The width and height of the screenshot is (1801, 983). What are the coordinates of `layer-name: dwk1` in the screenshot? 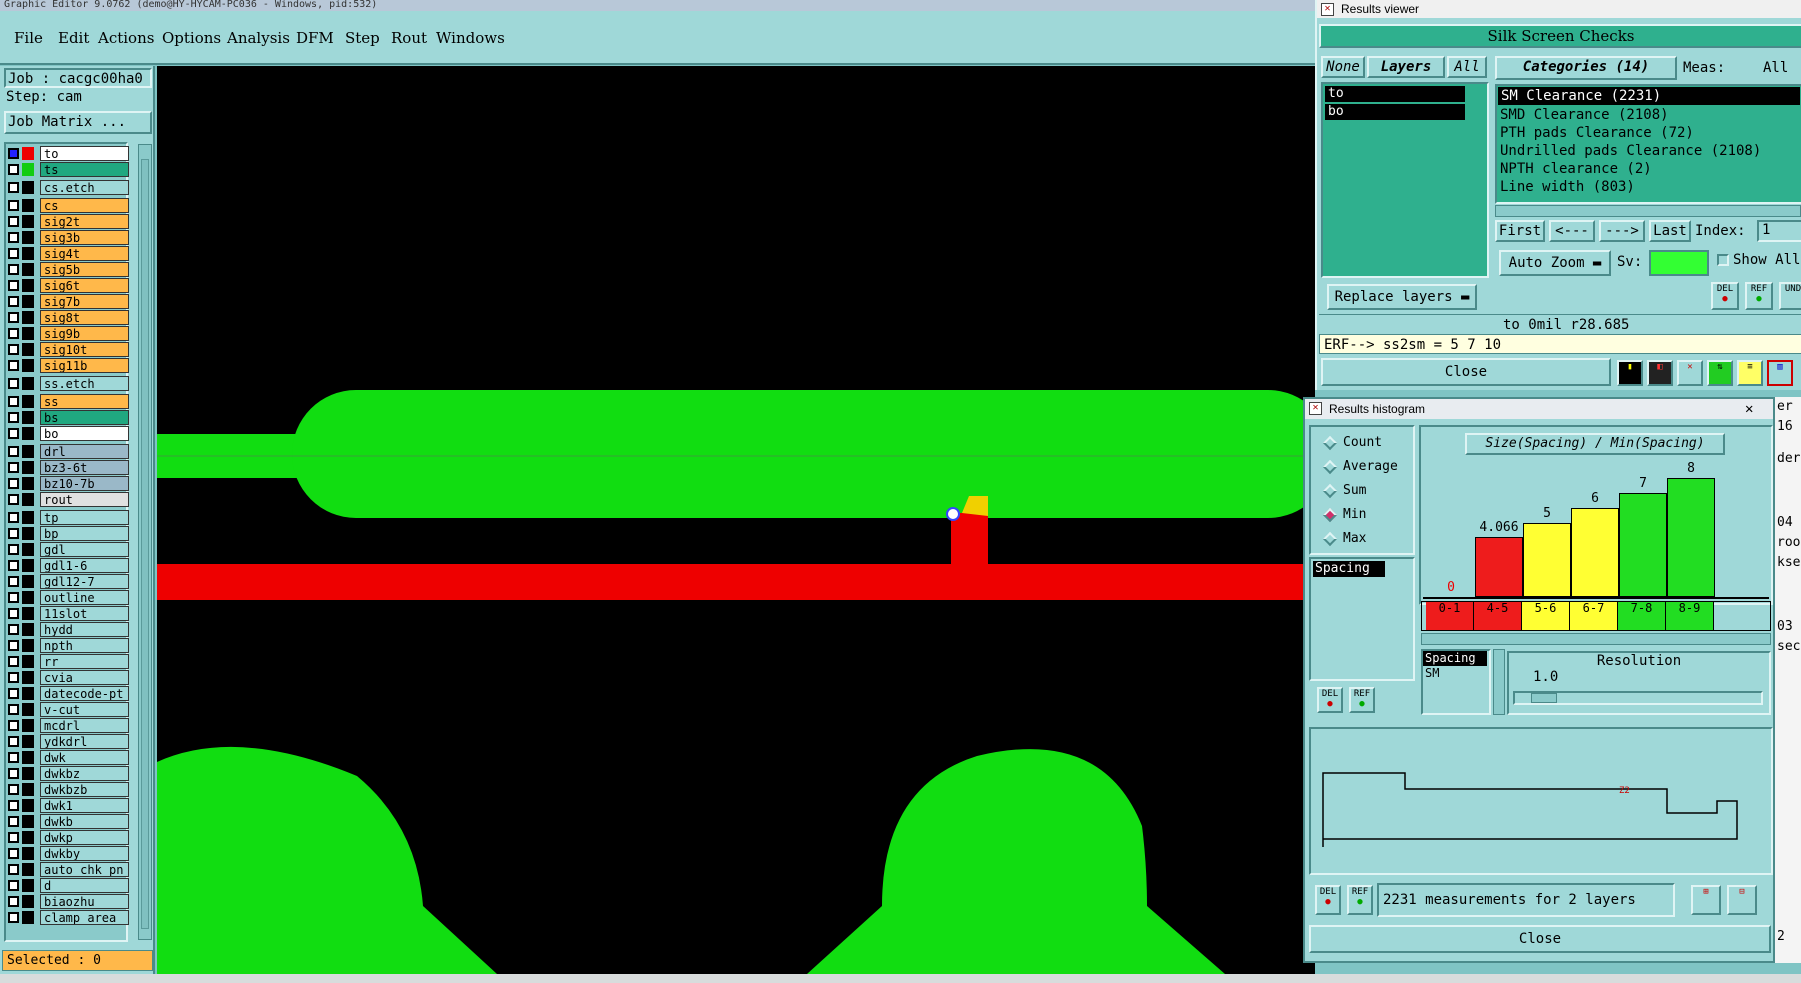 It's located at (84, 805).